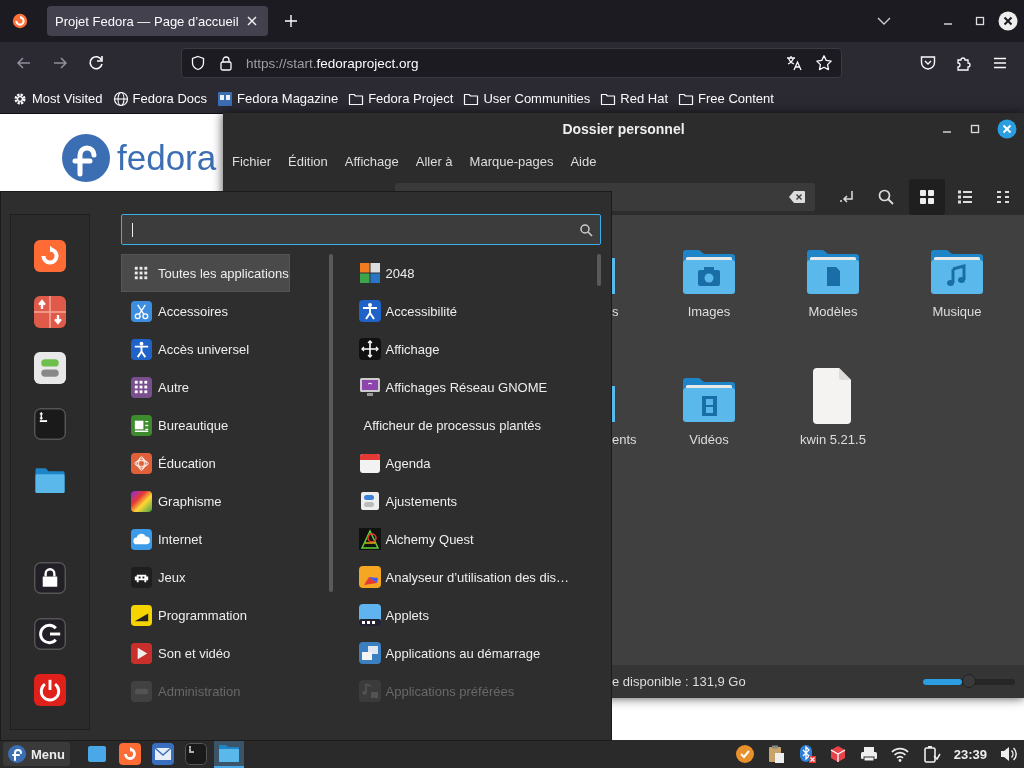 The height and width of the screenshot is (768, 1024). Describe the element at coordinates (278, 98) in the screenshot. I see `bookmark-link: Fedora Magazine` at that location.